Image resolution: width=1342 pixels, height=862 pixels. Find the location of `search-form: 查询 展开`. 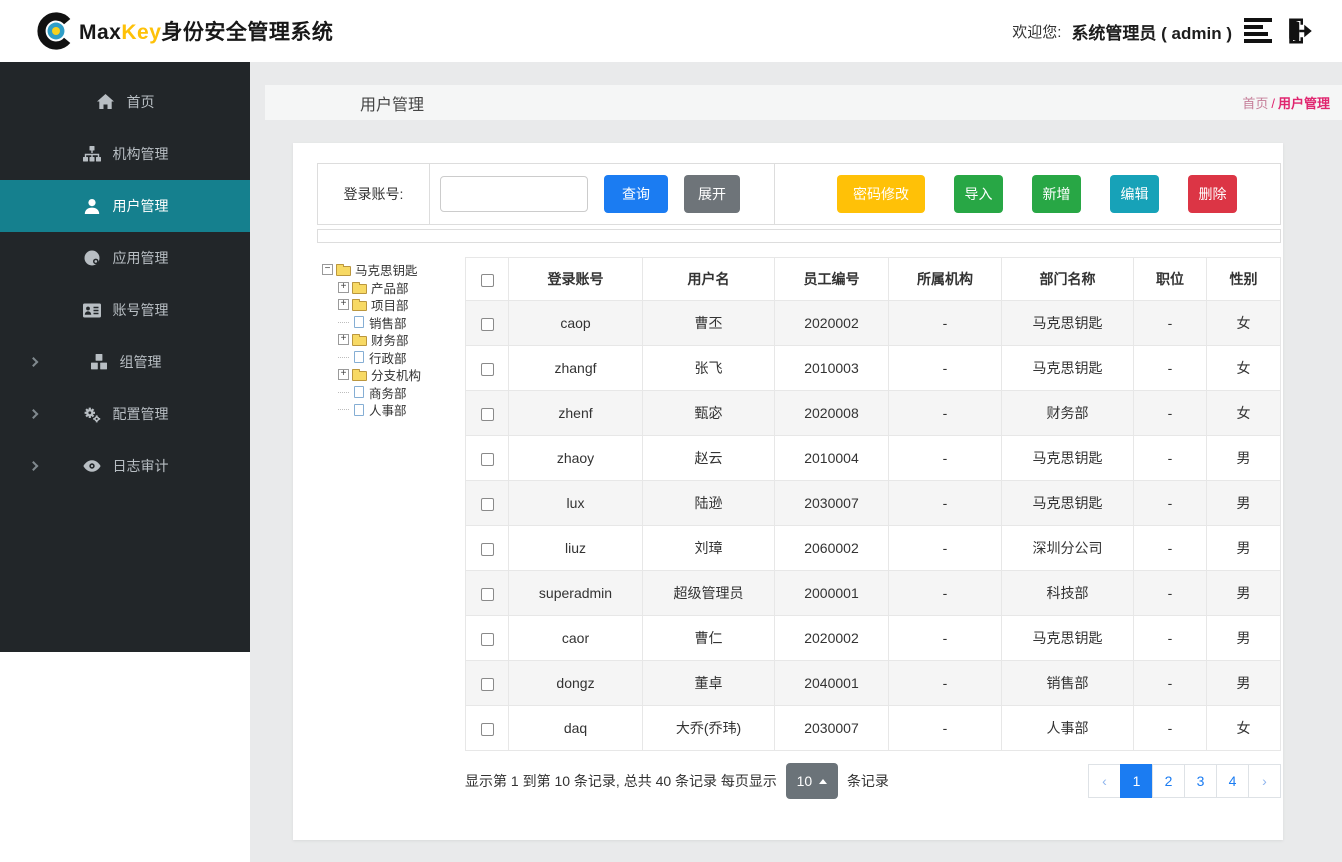

search-form: 查询 展开 is located at coordinates (602, 194).